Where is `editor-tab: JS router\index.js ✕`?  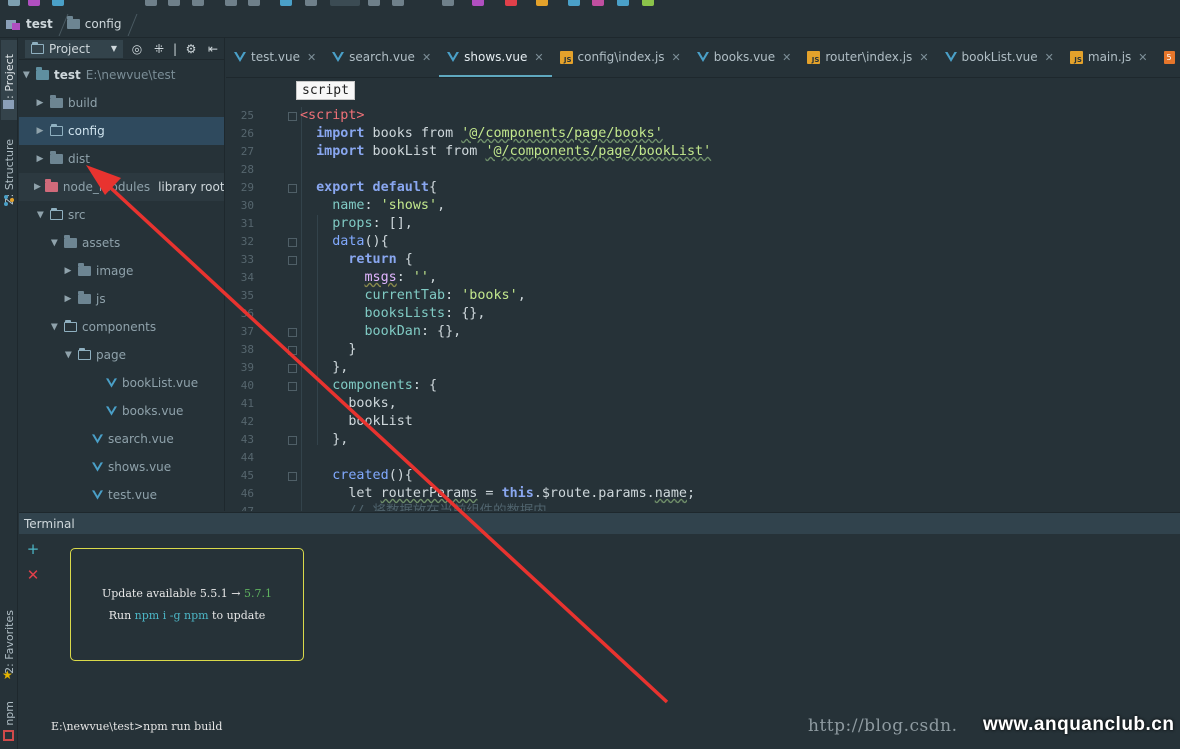
editor-tab: JS router\index.js ✕ is located at coordinates (867, 57).